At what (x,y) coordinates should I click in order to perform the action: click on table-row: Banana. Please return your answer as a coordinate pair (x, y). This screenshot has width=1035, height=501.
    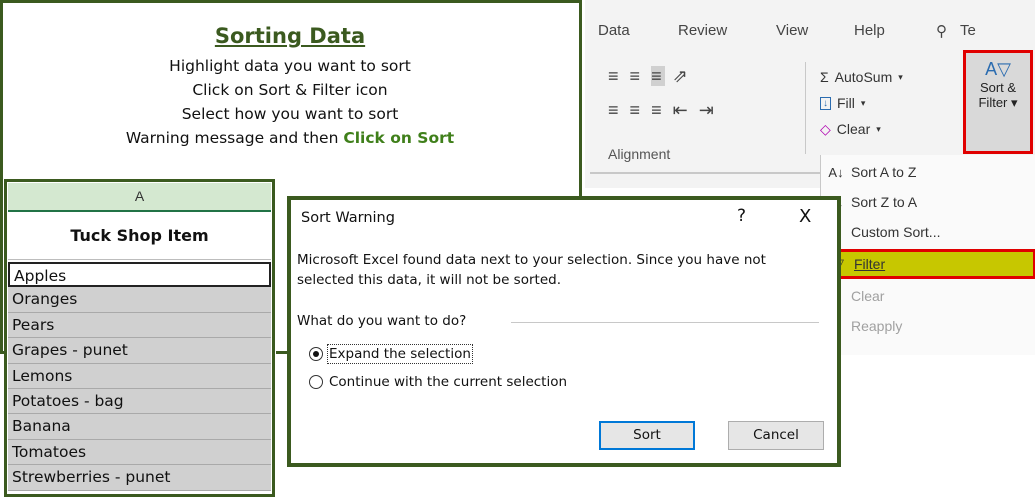
    Looking at the image, I should click on (139, 427).